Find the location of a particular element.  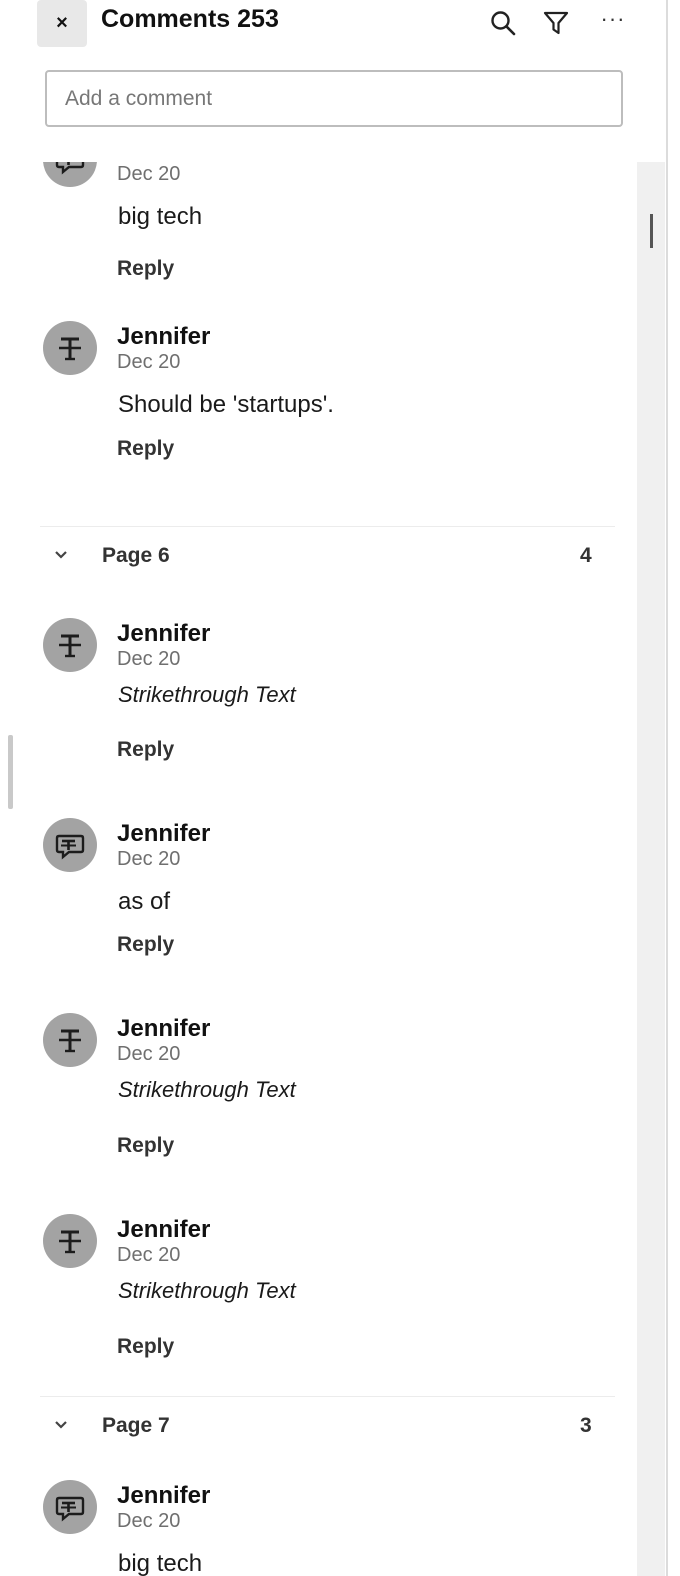

close-icon: × is located at coordinates (62, 23).